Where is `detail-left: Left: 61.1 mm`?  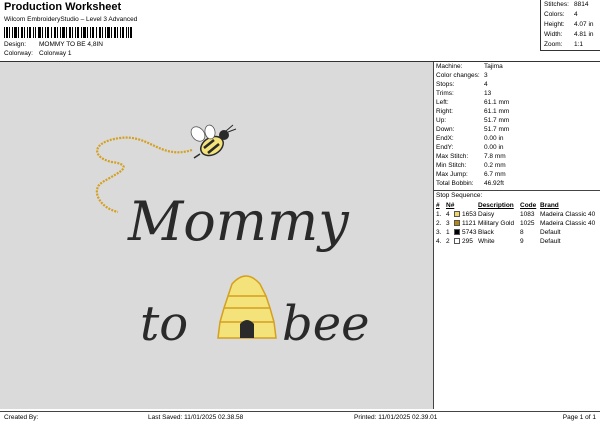 detail-left: Left: 61.1 mm is located at coordinates (473, 102).